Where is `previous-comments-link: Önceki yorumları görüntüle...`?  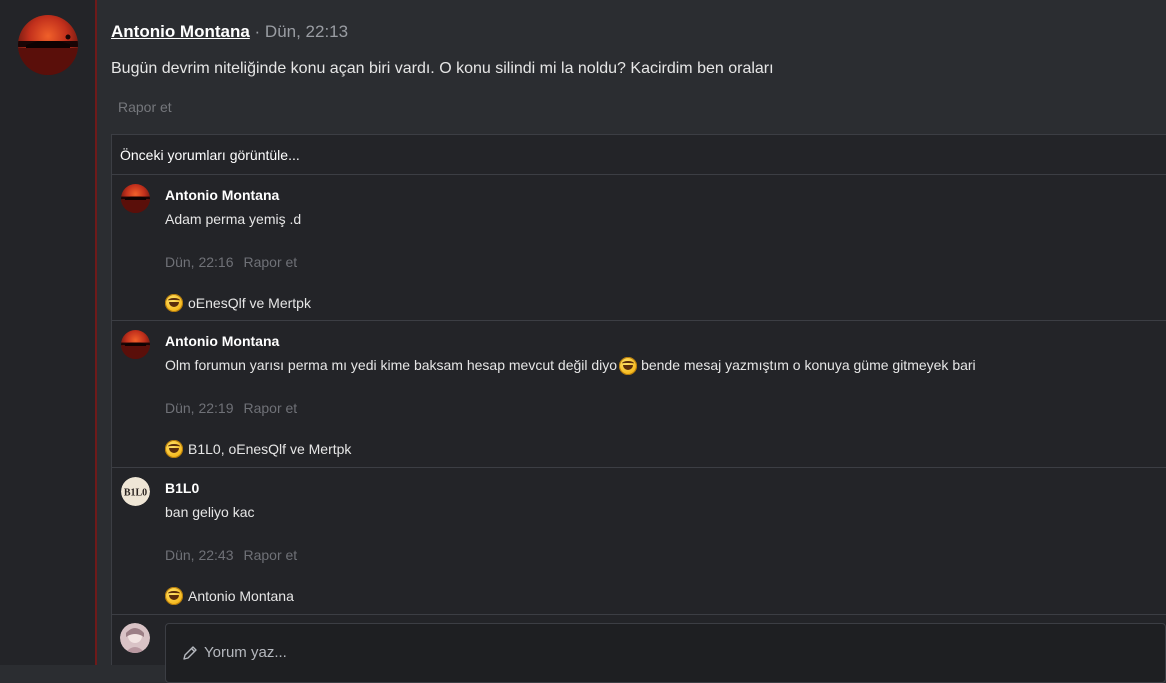
previous-comments-link: Önceki yorumları görüntüle... is located at coordinates (639, 155).